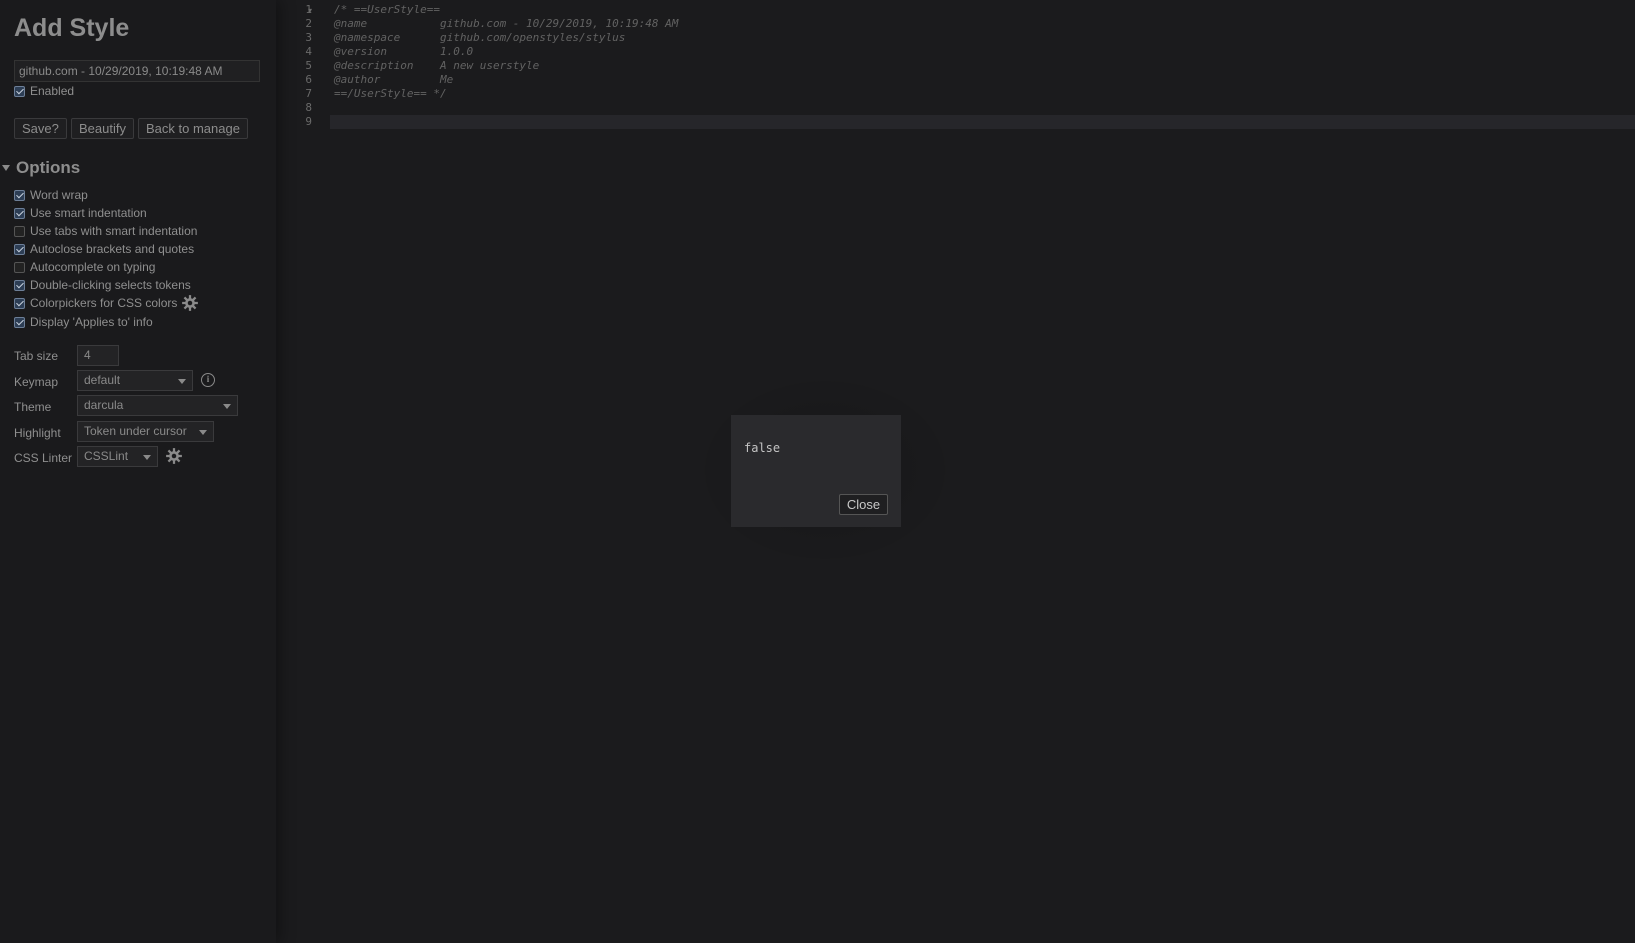 Image resolution: width=1635 pixels, height=943 pixels. I want to click on option-word-wrap: Word wrap, so click(51, 195).